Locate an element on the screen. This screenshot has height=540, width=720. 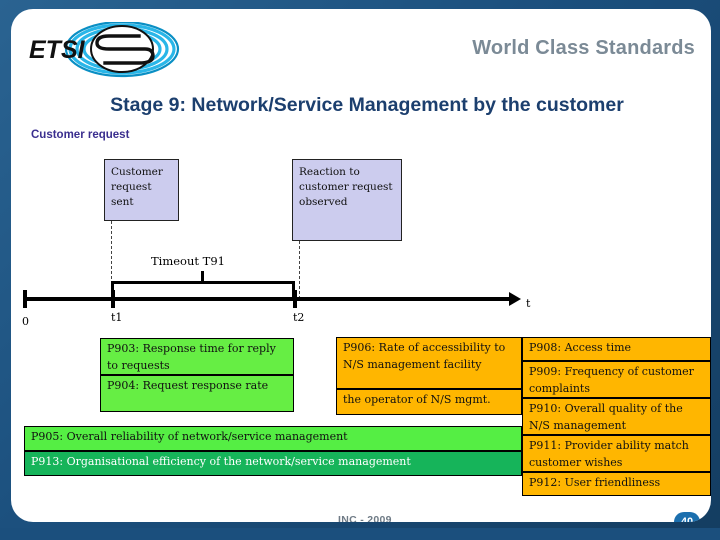
dashed-line-t2 is located at coordinates (299, 270).